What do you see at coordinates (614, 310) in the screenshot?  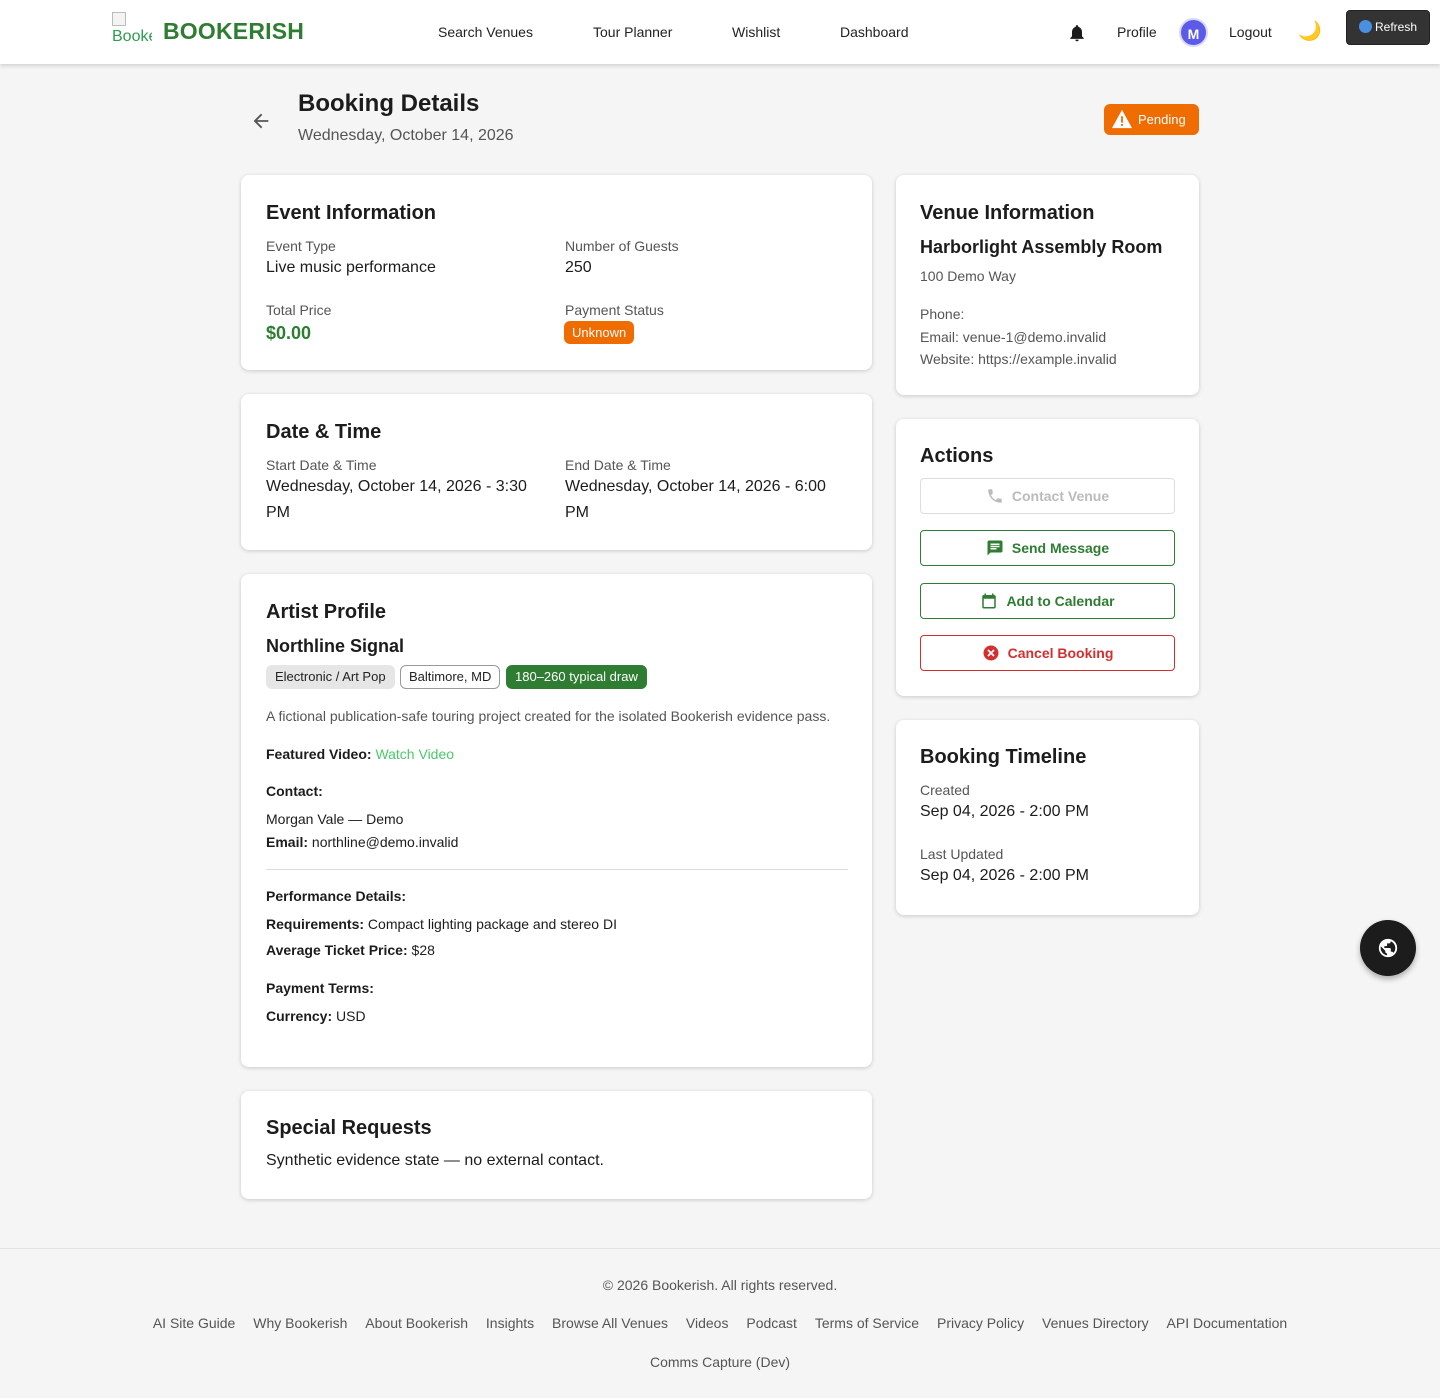 I see `payment-status-label: Payment Status` at bounding box center [614, 310].